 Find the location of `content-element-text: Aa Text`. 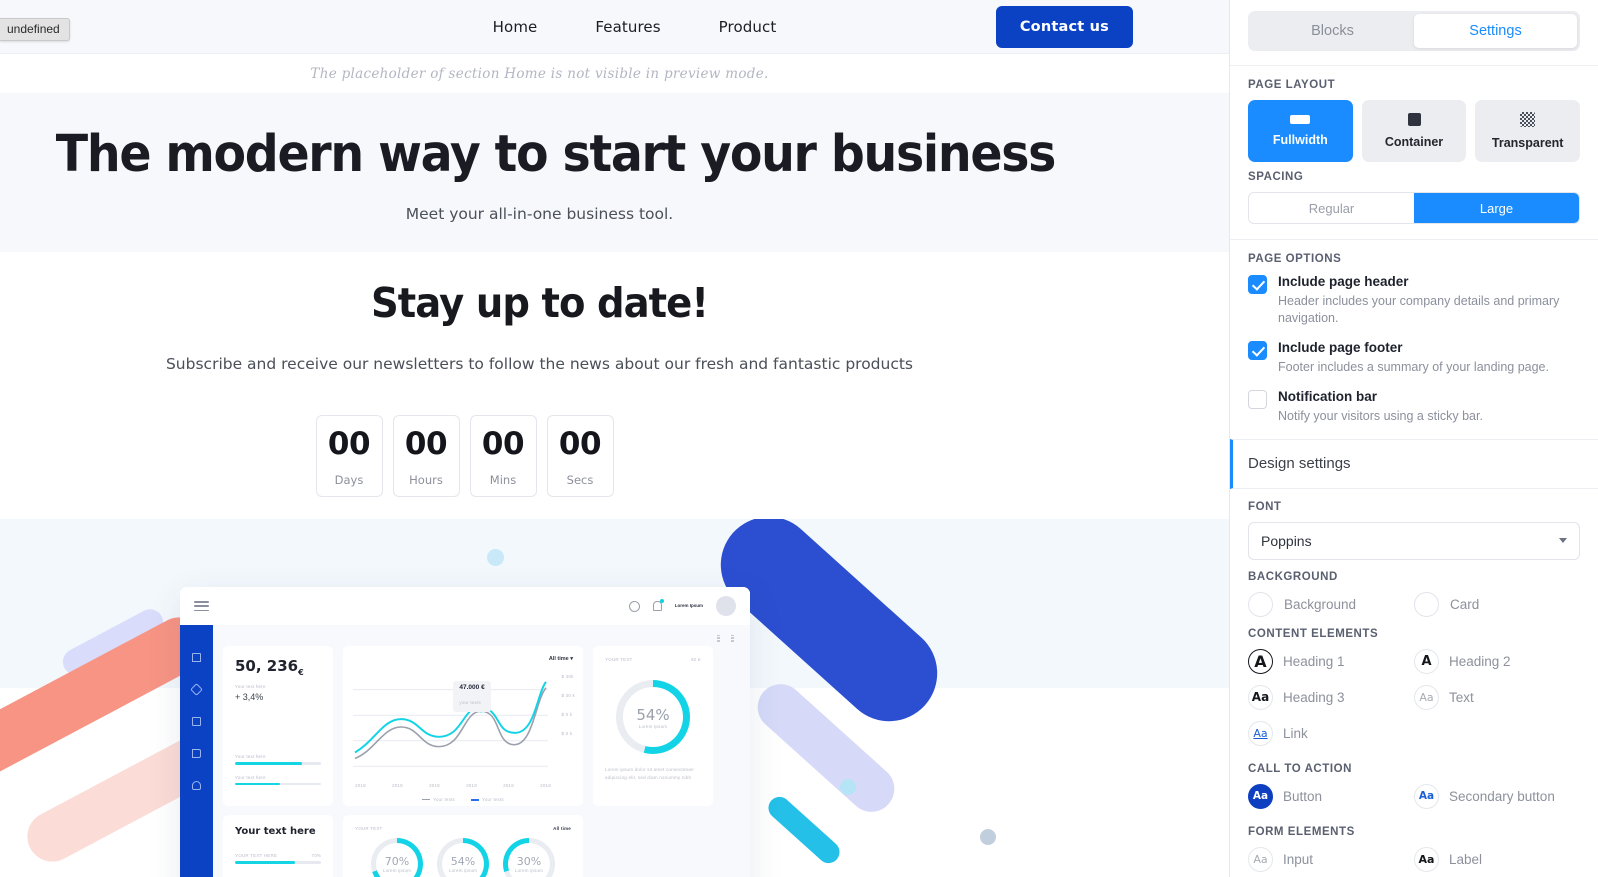

content-element-text: Aa Text is located at coordinates (1497, 697).